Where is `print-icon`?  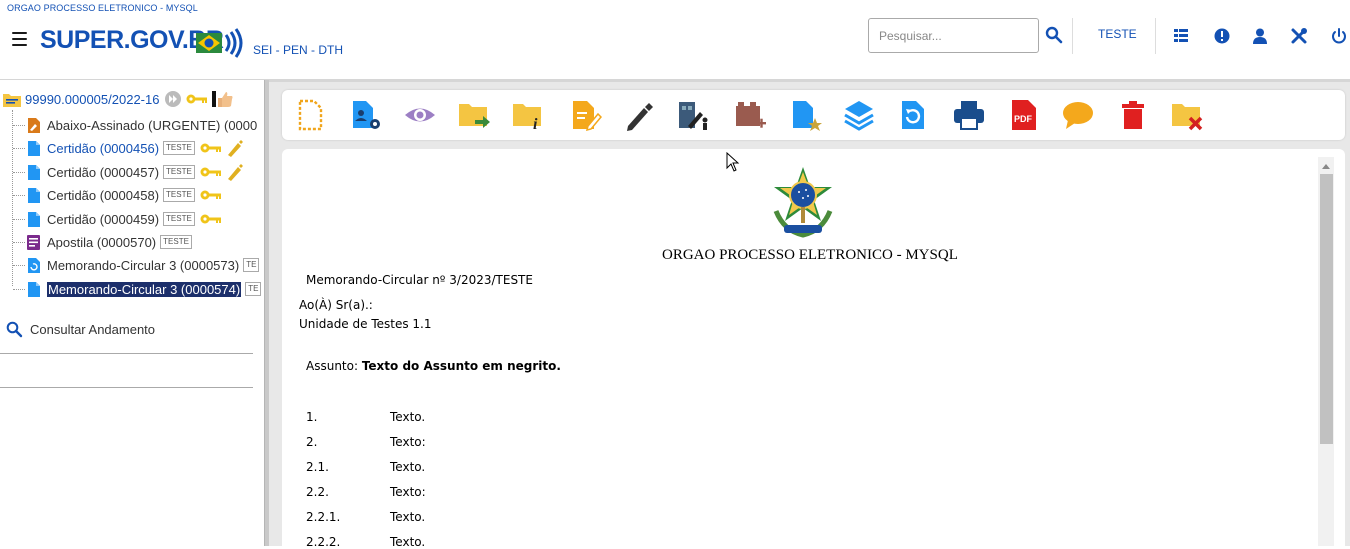 print-icon is located at coordinates (969, 115).